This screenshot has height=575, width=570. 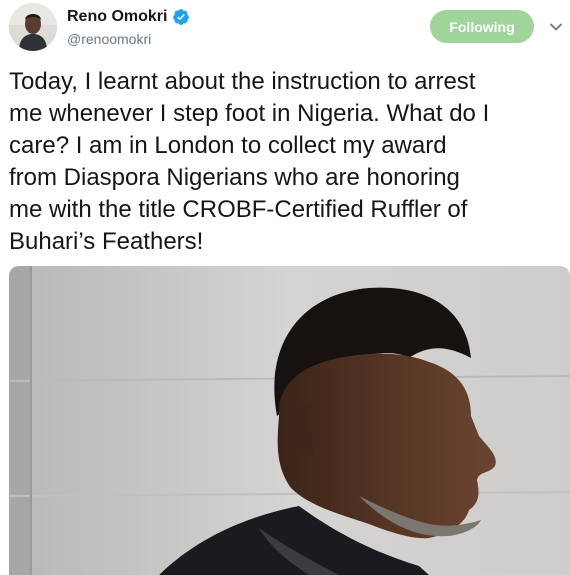 I want to click on author-info: Reno Omokri @renoomokri, so click(x=128, y=26).